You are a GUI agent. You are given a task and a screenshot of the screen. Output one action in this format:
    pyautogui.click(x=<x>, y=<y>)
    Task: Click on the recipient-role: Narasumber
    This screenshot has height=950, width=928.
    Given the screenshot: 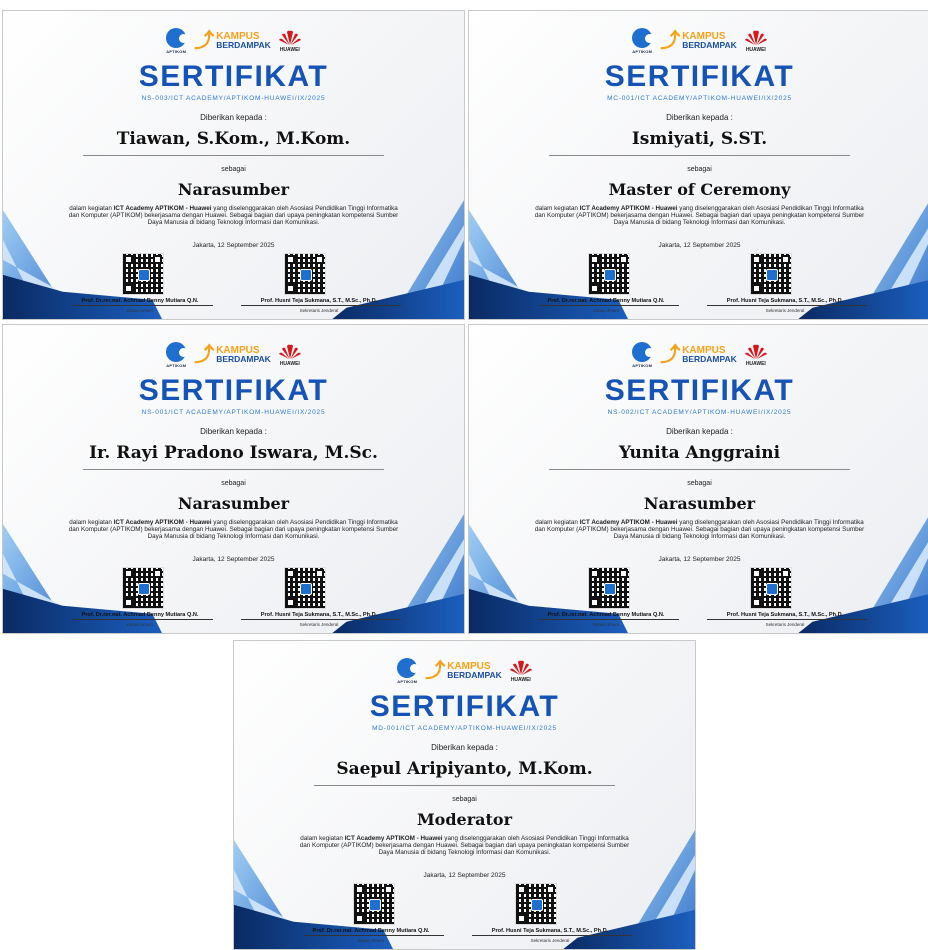 What is the action you would take?
    pyautogui.click(x=233, y=189)
    